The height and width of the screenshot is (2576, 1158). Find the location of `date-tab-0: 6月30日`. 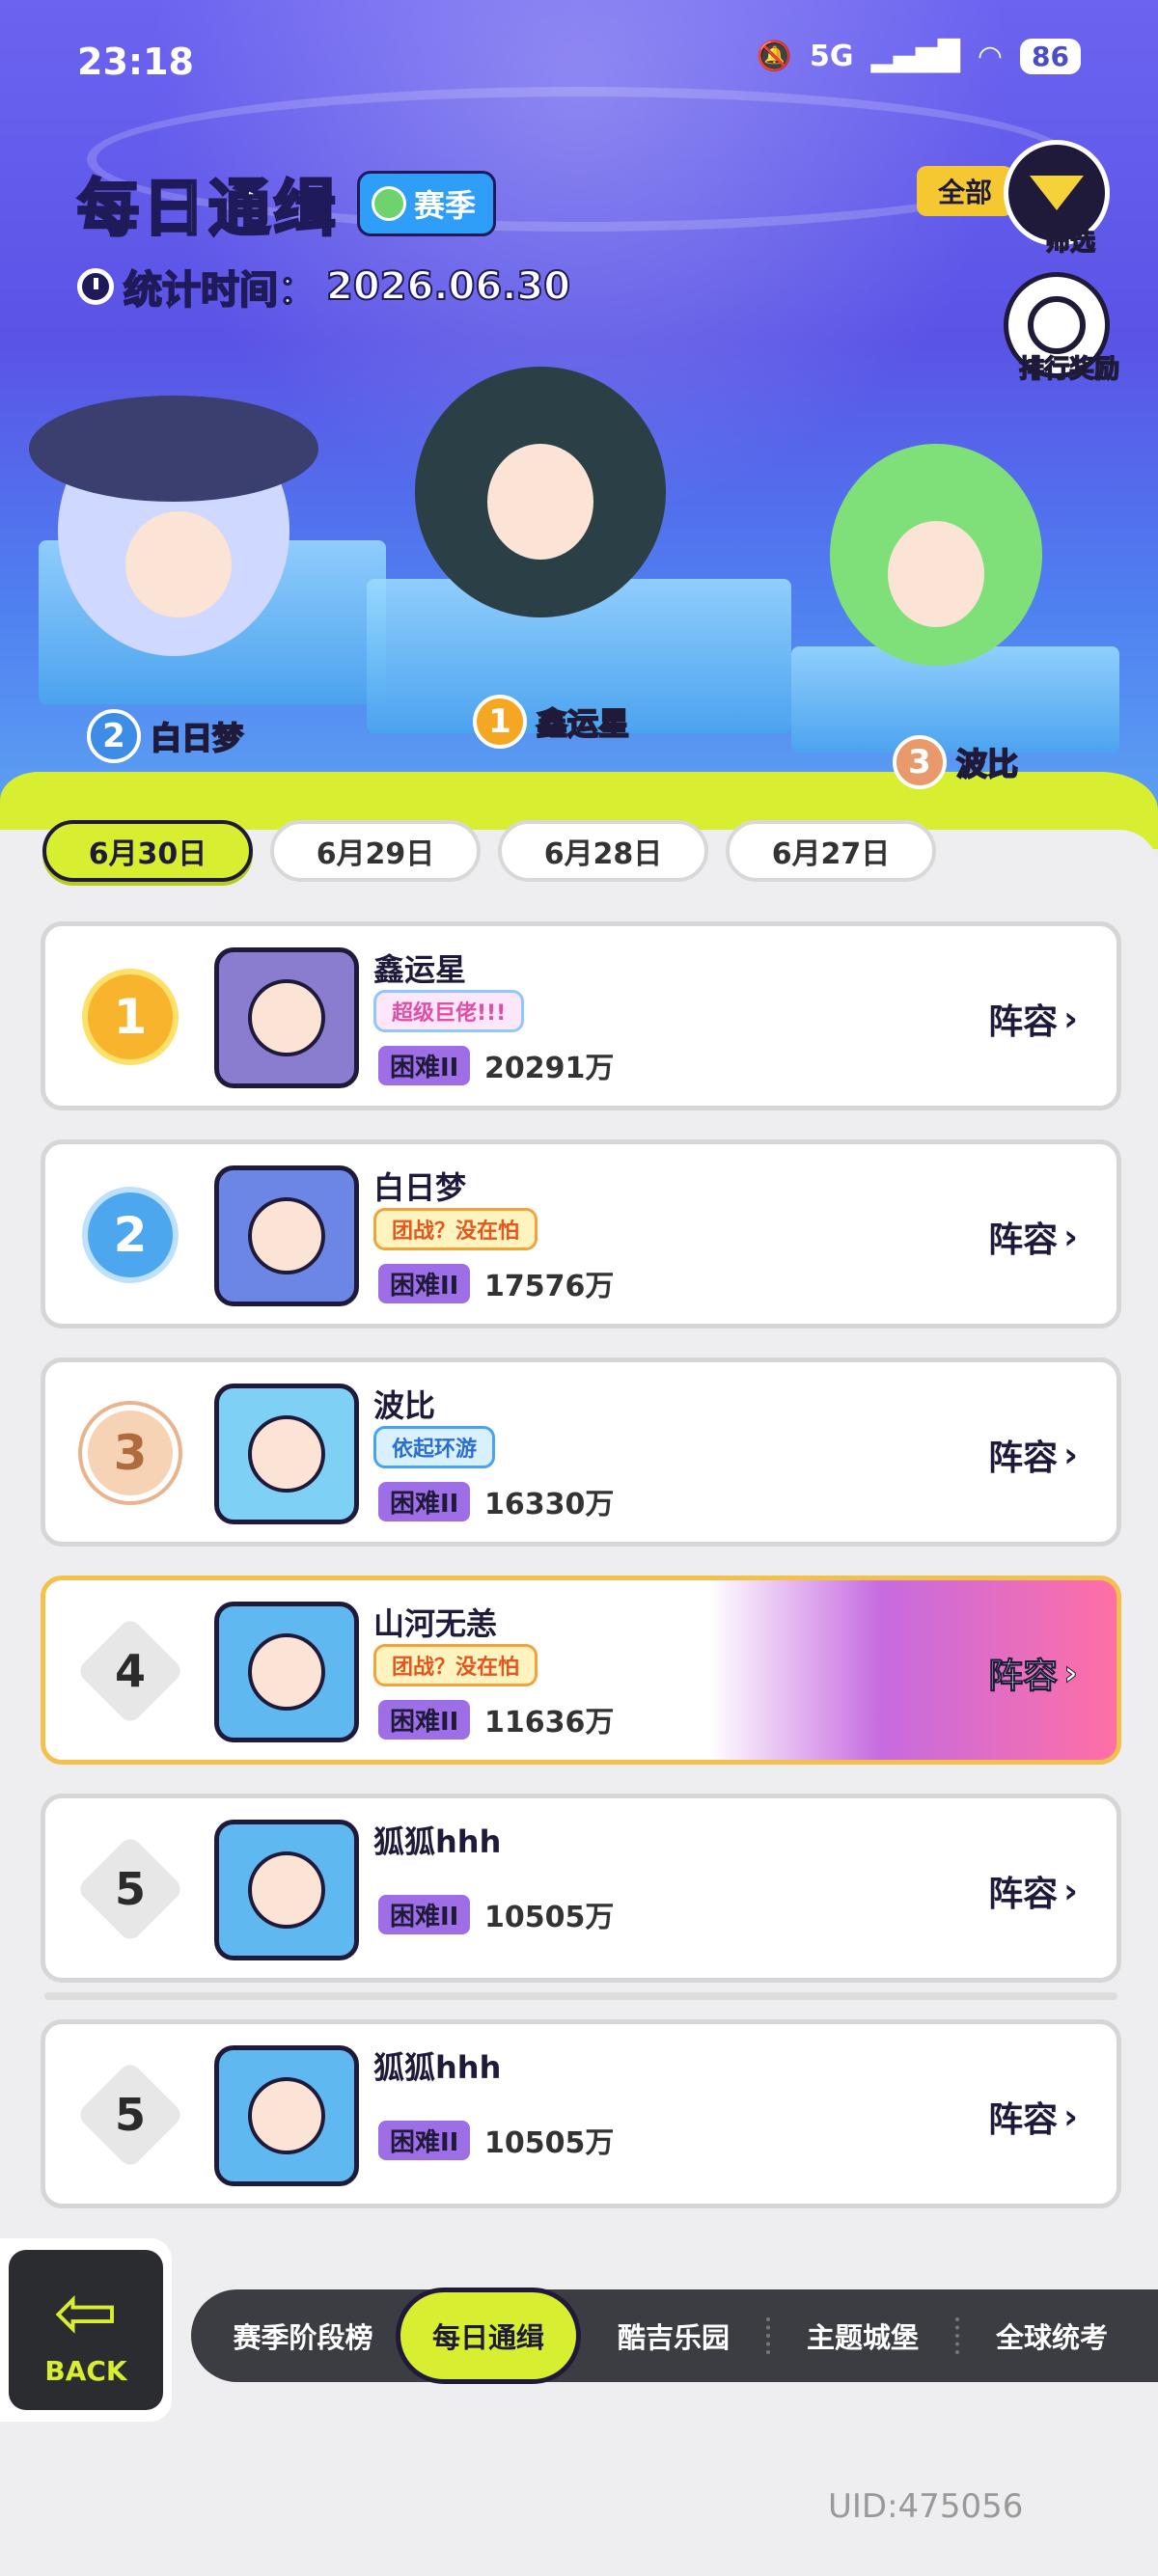

date-tab-0: 6月30日 is located at coordinates (147, 851).